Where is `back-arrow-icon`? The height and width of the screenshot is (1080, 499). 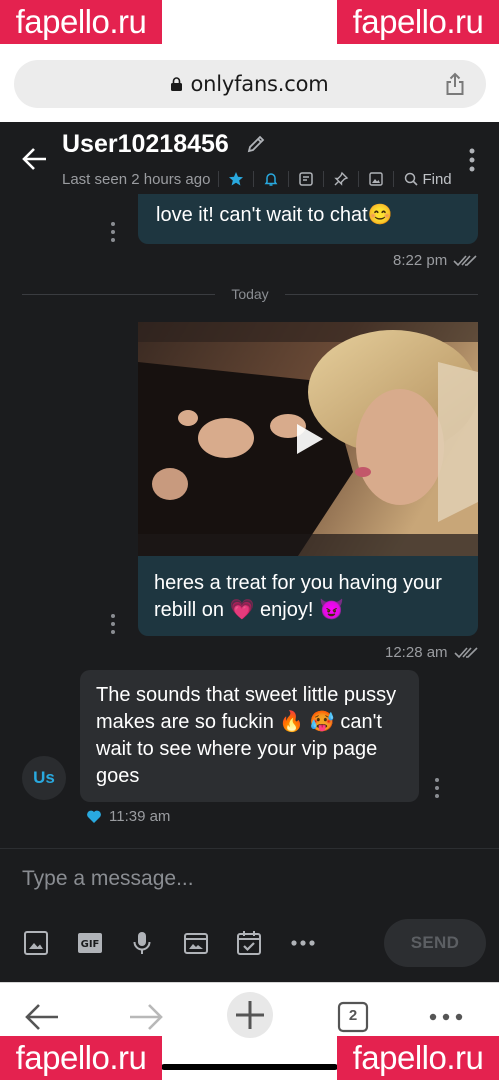 back-arrow-icon is located at coordinates (35, 159).